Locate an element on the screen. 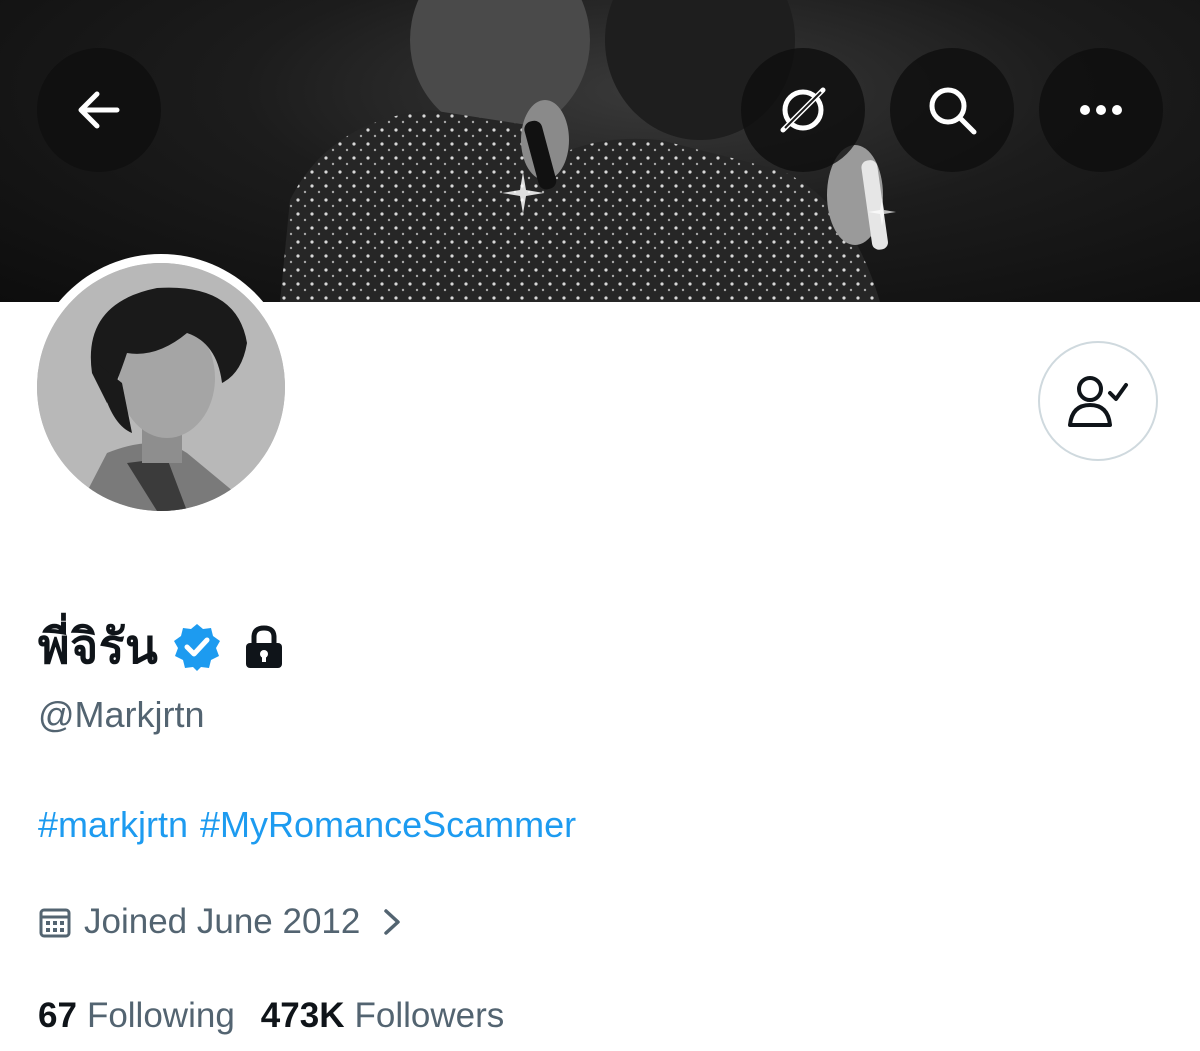 The image size is (1200, 1051). back-button is located at coordinates (99, 110).